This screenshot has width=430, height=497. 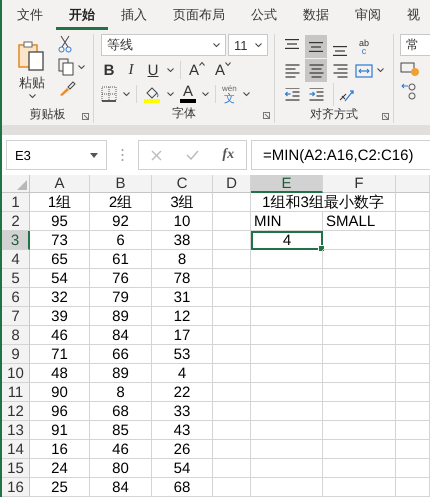 What do you see at coordinates (199, 15) in the screenshot?
I see `ribbon-tab: 页面布局` at bounding box center [199, 15].